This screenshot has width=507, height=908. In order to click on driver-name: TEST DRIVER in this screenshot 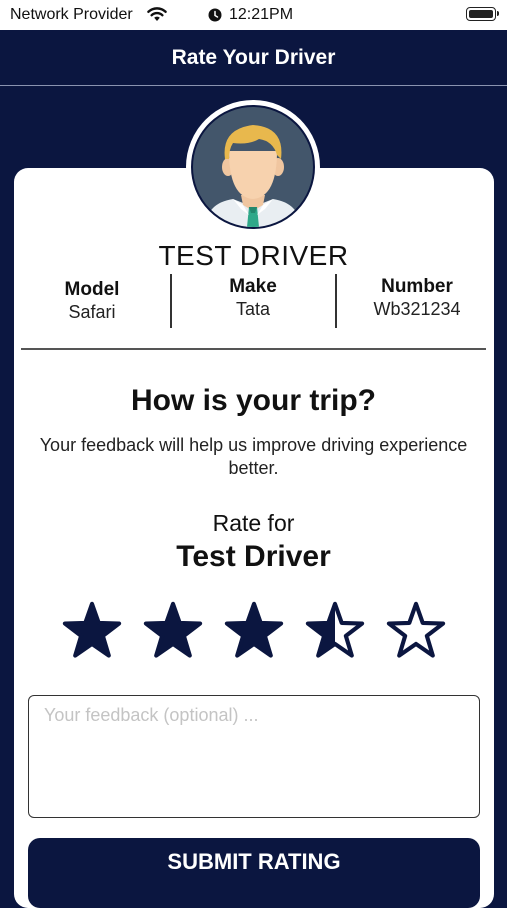, I will do `click(253, 255)`.